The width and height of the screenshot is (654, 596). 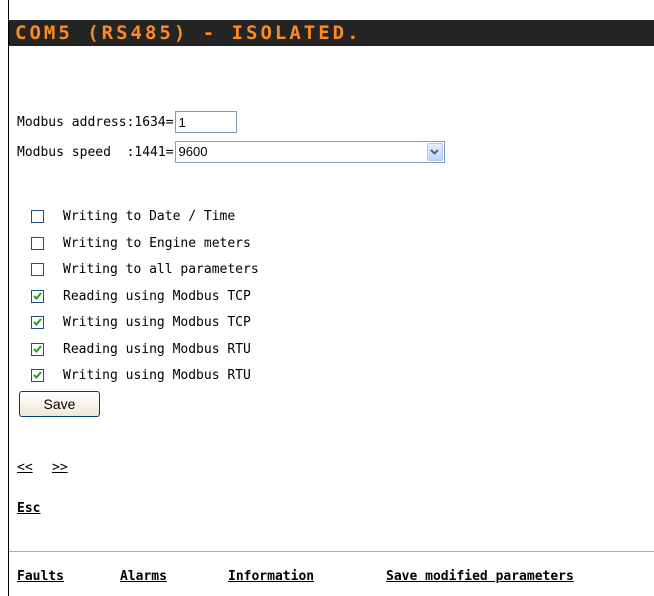 What do you see at coordinates (149, 216) in the screenshot?
I see `option-label: Writing to Date / Time` at bounding box center [149, 216].